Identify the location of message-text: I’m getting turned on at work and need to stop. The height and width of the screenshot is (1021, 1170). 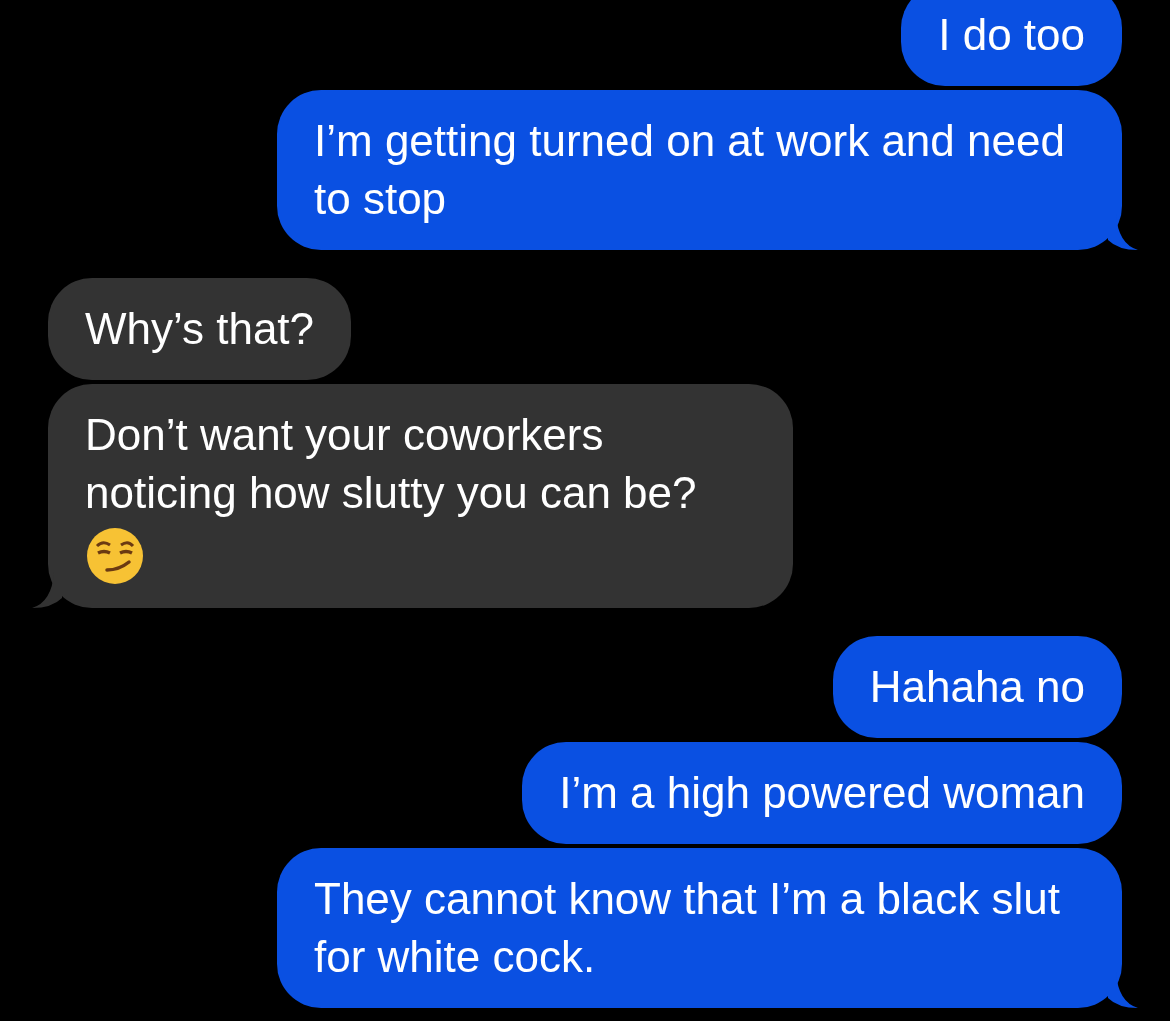
(689, 169).